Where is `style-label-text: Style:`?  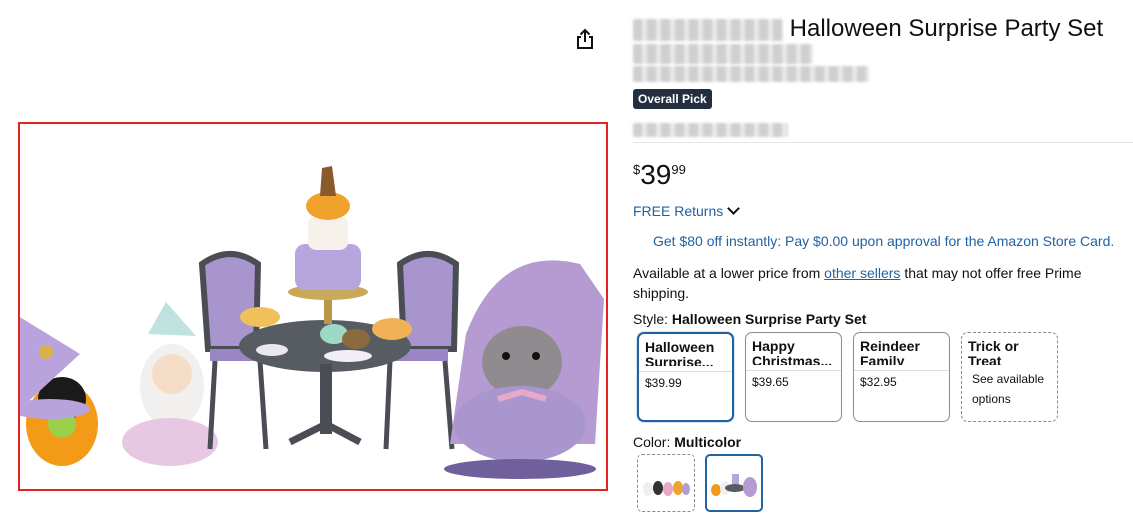 style-label-text: Style: is located at coordinates (651, 319).